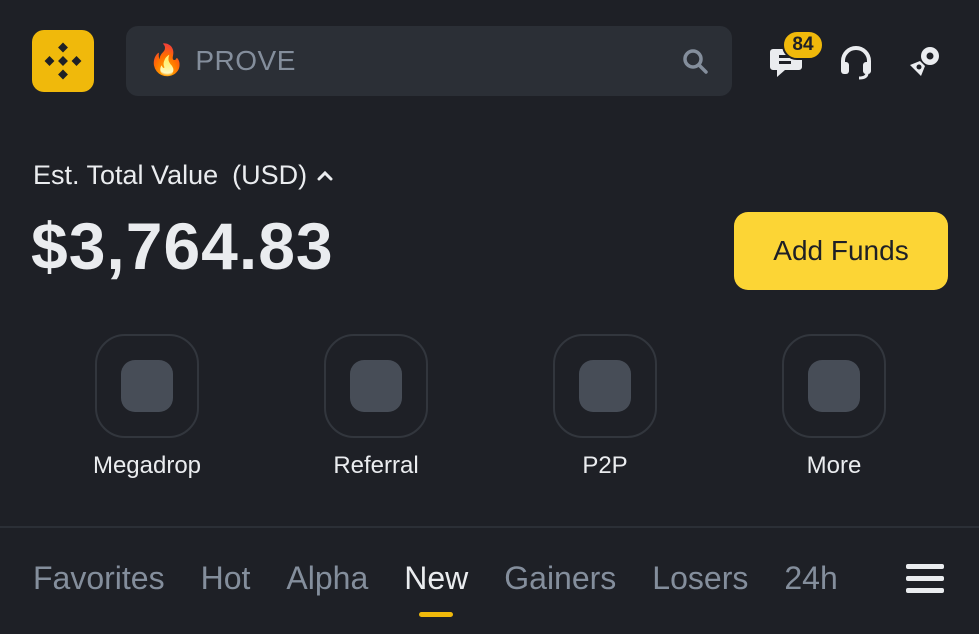 Image resolution: width=979 pixels, height=634 pixels. I want to click on tab-losers: Losers, so click(700, 578).